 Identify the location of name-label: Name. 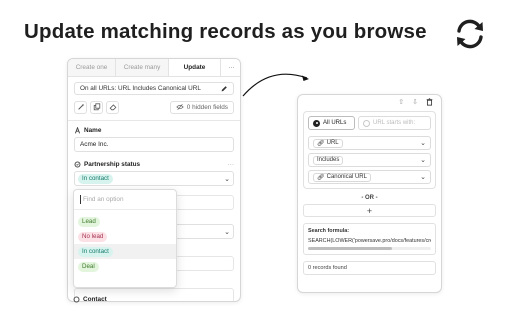
(93, 130).